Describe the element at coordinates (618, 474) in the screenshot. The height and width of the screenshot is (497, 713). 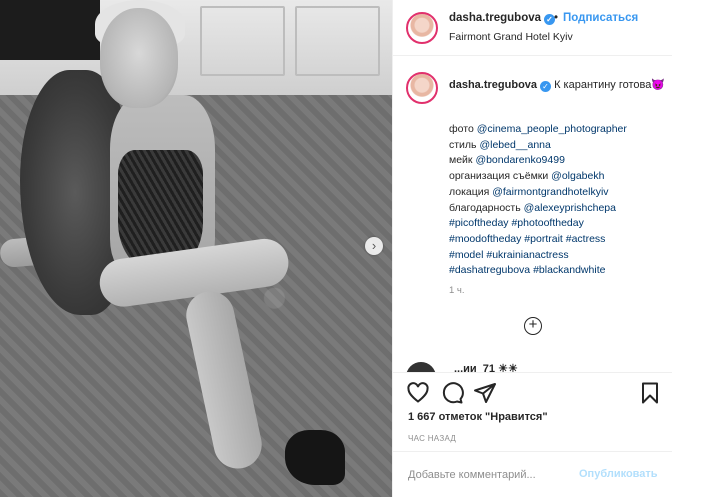
I see `publish-button: Опубликовать` at that location.